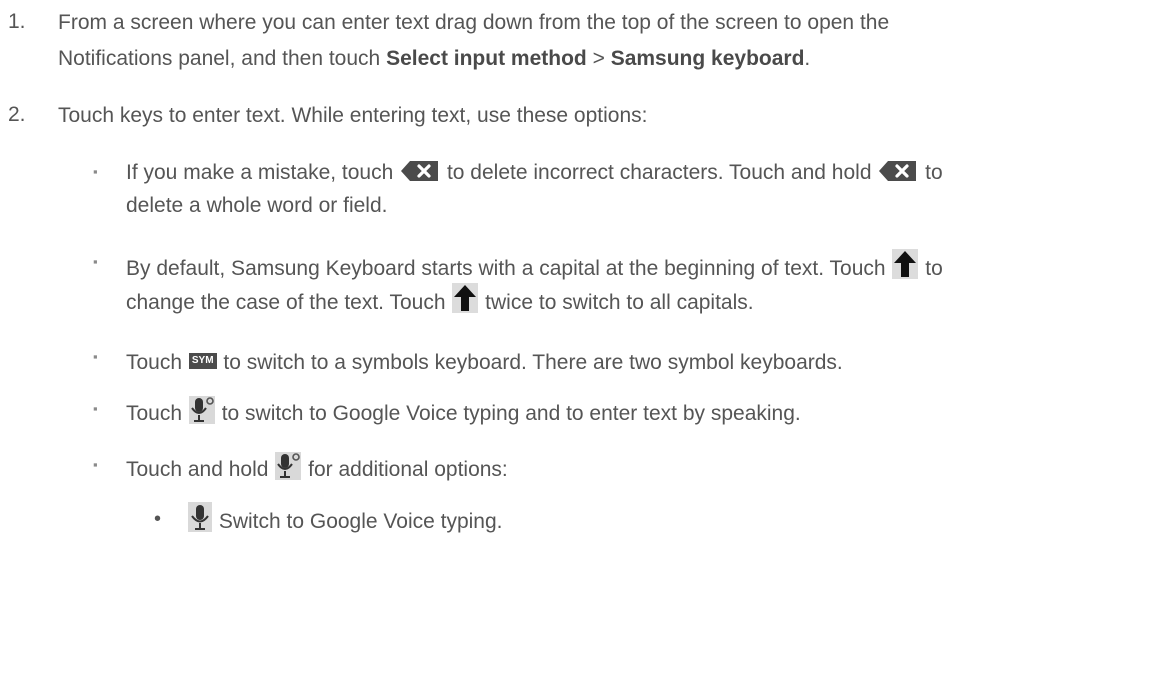  What do you see at coordinates (405, 469) in the screenshot?
I see `bullet-text: for additional options:` at bounding box center [405, 469].